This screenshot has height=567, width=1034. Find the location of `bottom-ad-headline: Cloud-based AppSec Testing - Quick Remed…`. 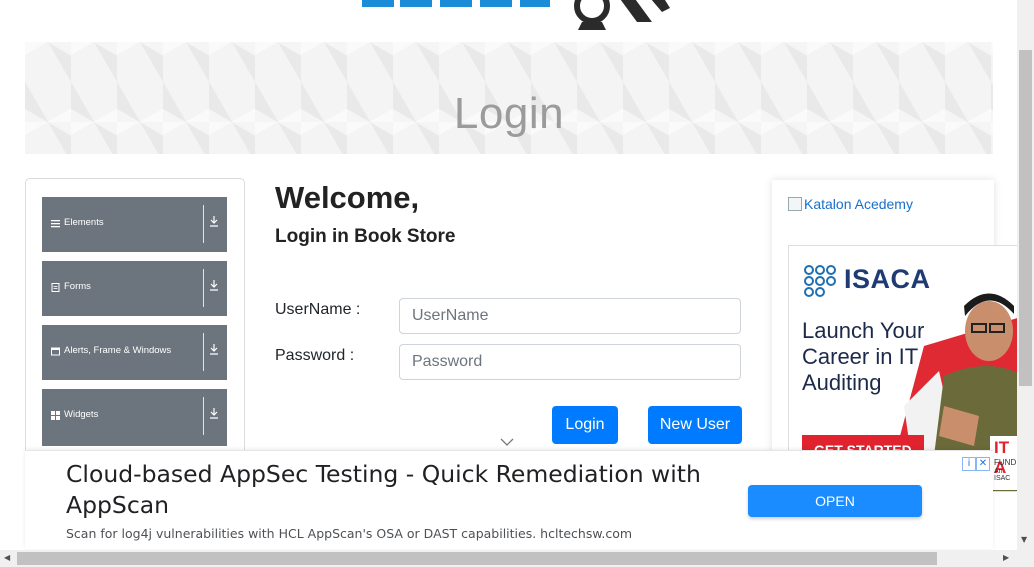

bottom-ad-headline: Cloud-based AppSec Testing - Quick Remed… is located at coordinates (391, 490).